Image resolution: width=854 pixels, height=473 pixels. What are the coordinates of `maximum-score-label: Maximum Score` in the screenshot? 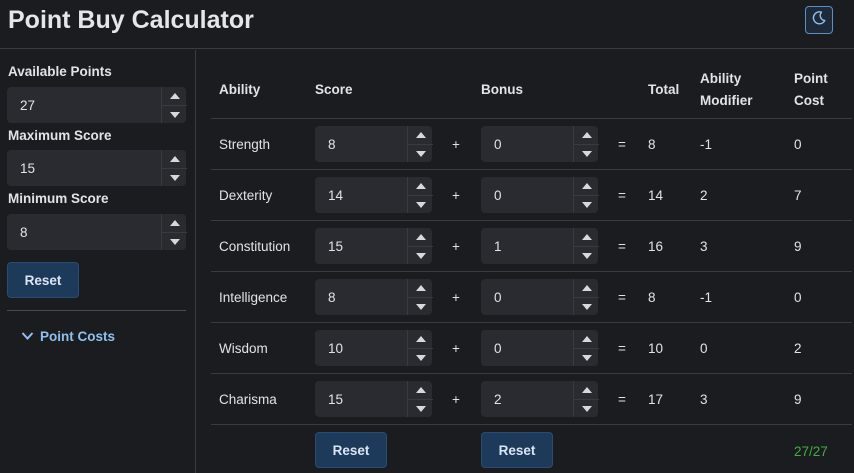 It's located at (60, 135).